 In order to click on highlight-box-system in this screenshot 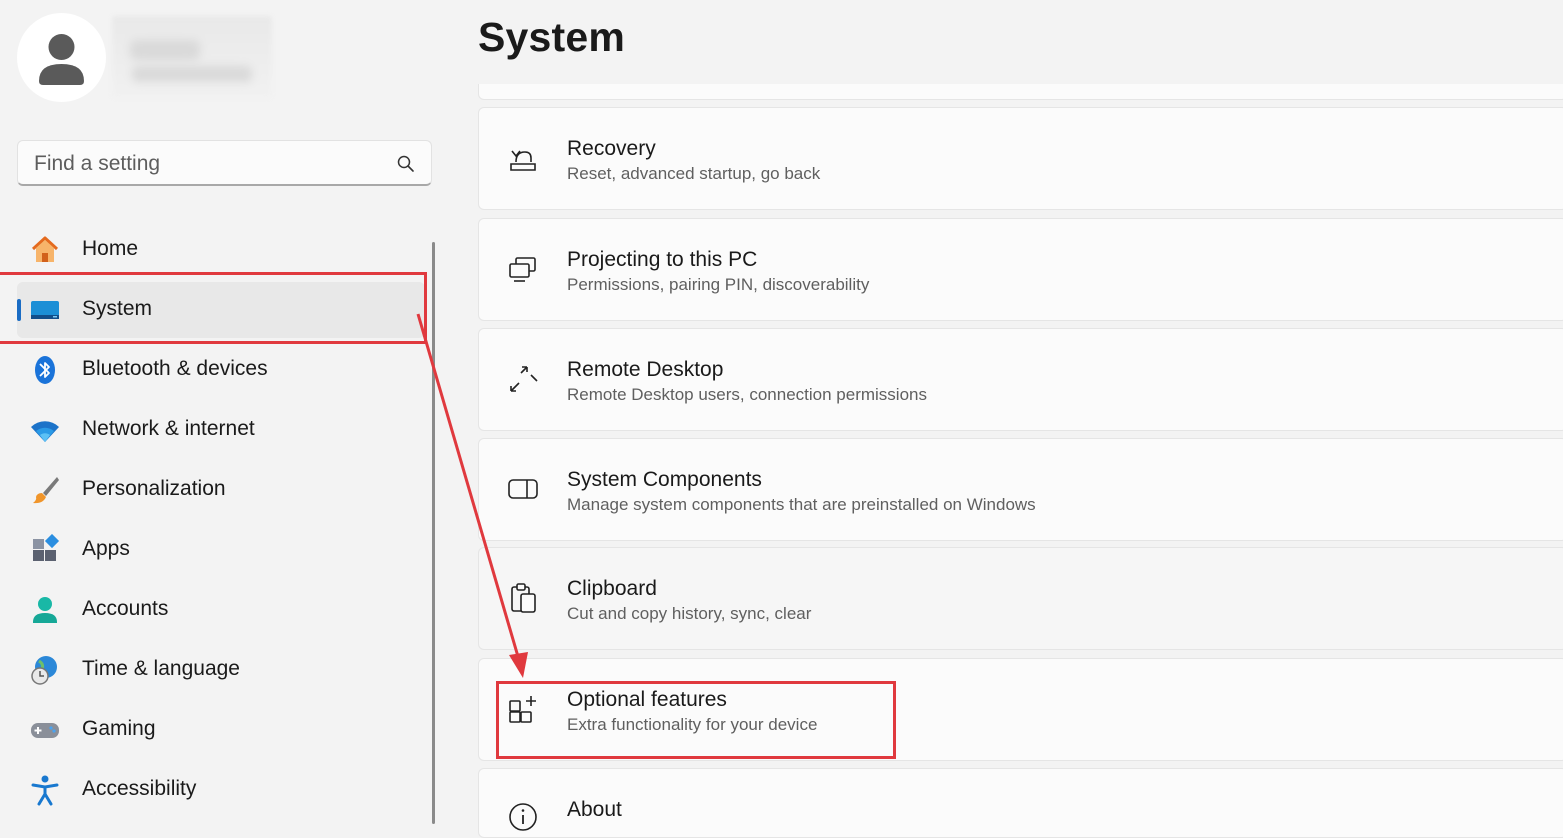, I will do `click(213, 308)`.